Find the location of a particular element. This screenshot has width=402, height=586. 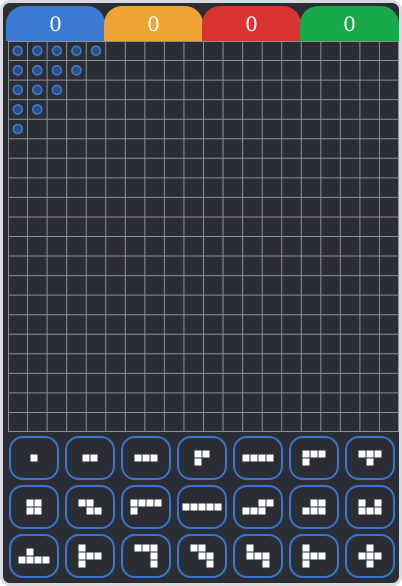

score-red: 0 is located at coordinates (251, 23).